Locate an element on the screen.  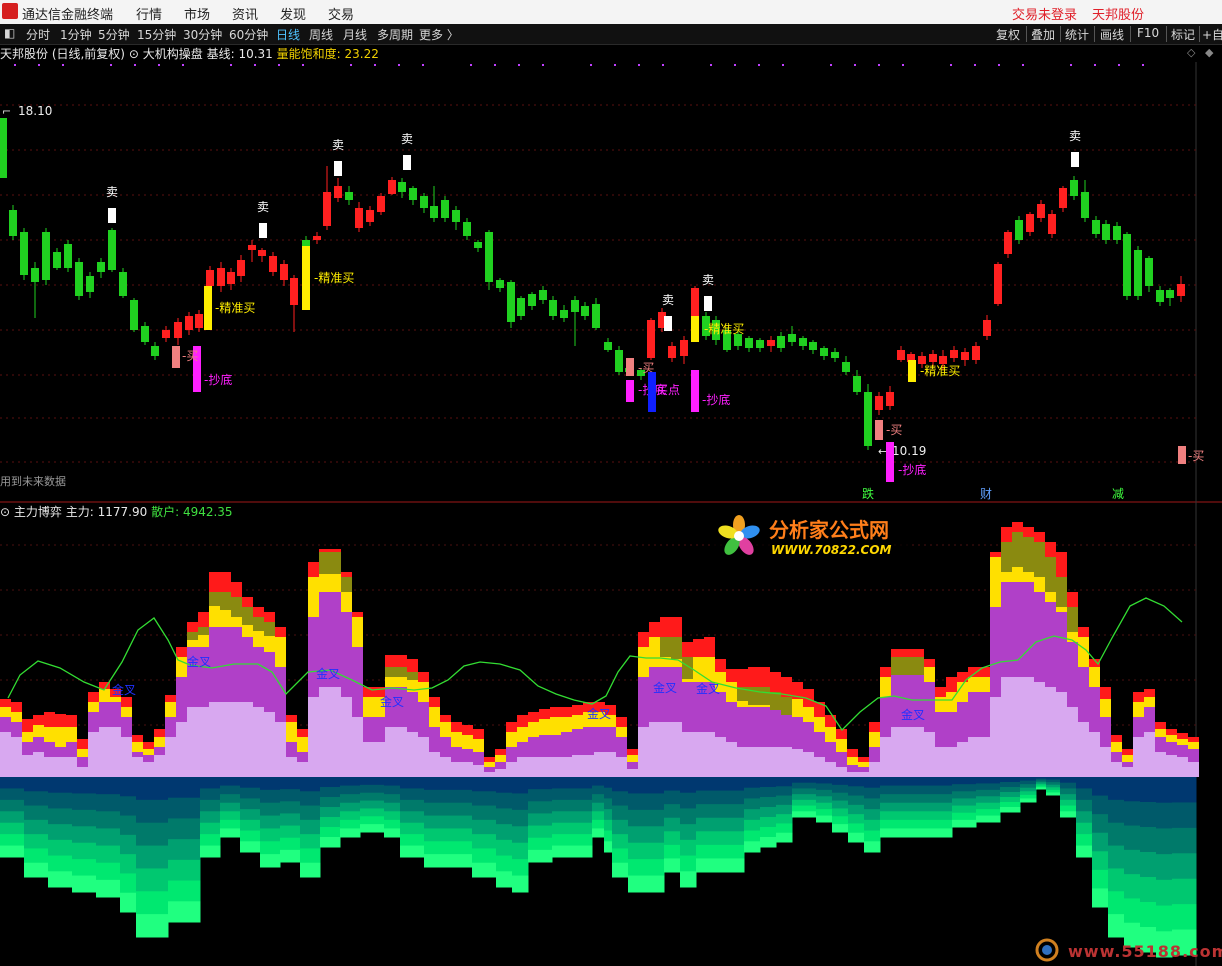
golden-cross-label: 金叉 is located at coordinates (328, 673).